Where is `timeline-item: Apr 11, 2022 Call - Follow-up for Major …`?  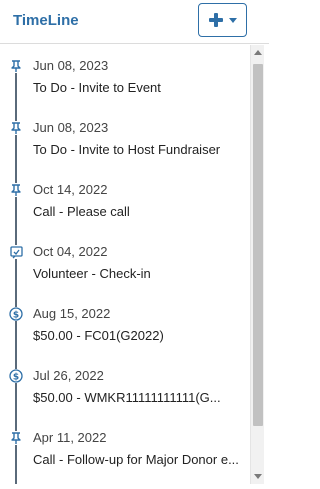
timeline-item: Apr 11, 2022 Call - Follow-up for Major … is located at coordinates (125, 448).